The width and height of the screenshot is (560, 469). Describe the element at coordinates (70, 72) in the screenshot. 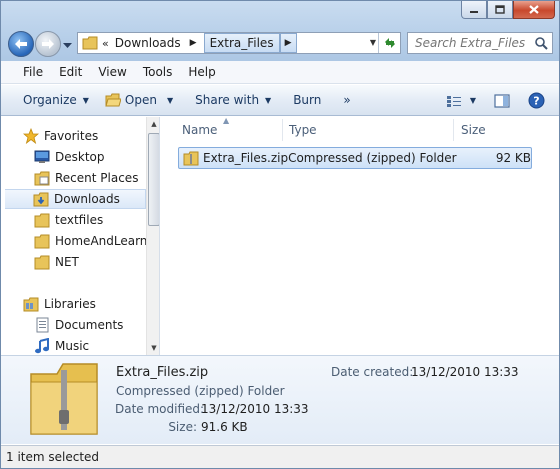

I see `menu-edit: Edit` at that location.